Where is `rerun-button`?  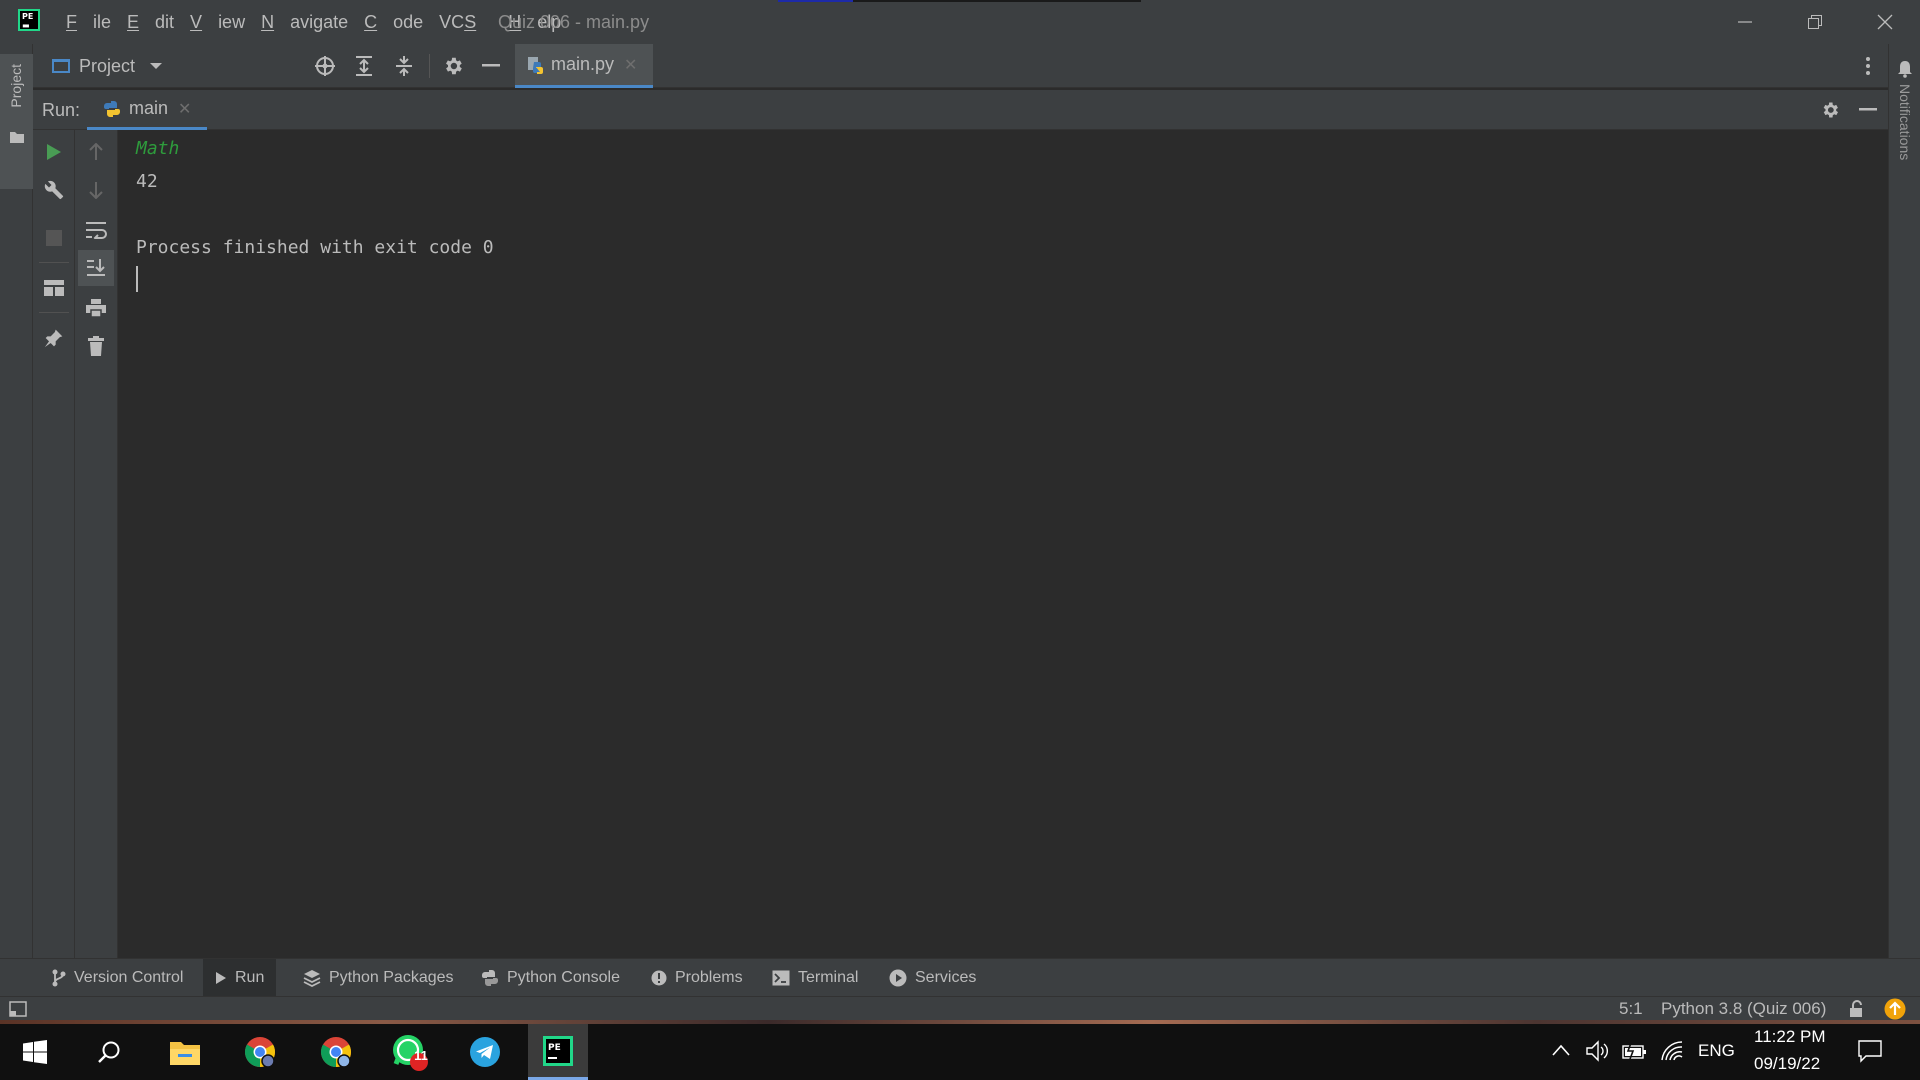 rerun-button is located at coordinates (54, 152).